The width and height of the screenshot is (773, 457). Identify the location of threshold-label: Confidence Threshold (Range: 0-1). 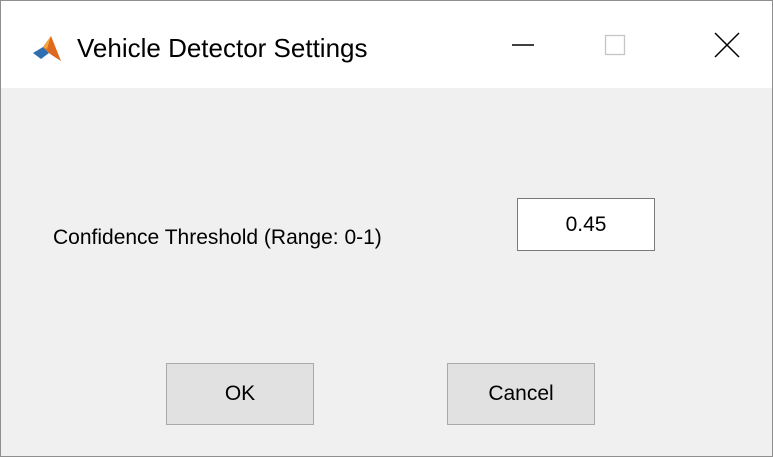
(217, 237).